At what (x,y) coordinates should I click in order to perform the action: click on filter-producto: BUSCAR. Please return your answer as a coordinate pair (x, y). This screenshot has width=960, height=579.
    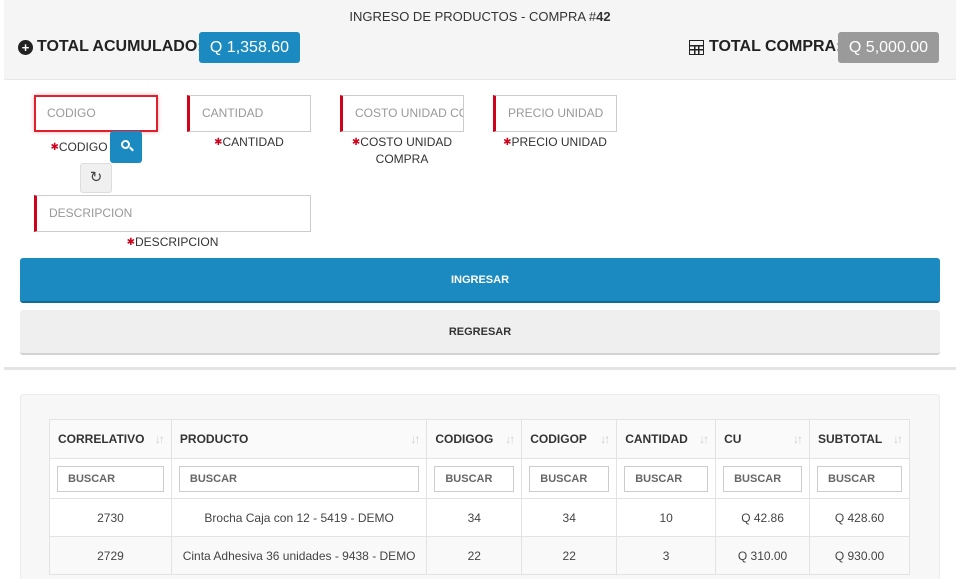
    Looking at the image, I should click on (299, 478).